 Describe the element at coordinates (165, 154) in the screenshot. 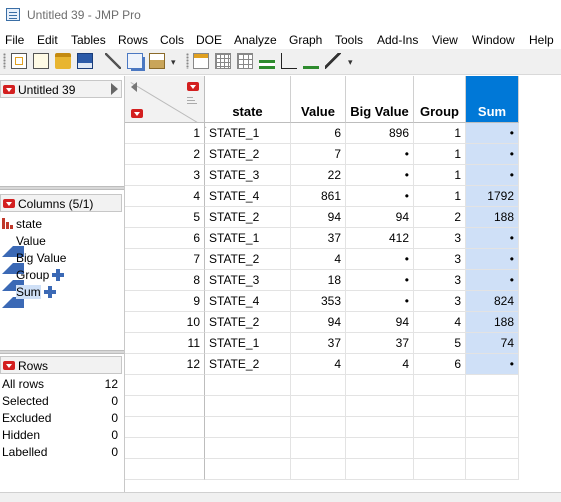

I see `row-number: 2` at that location.